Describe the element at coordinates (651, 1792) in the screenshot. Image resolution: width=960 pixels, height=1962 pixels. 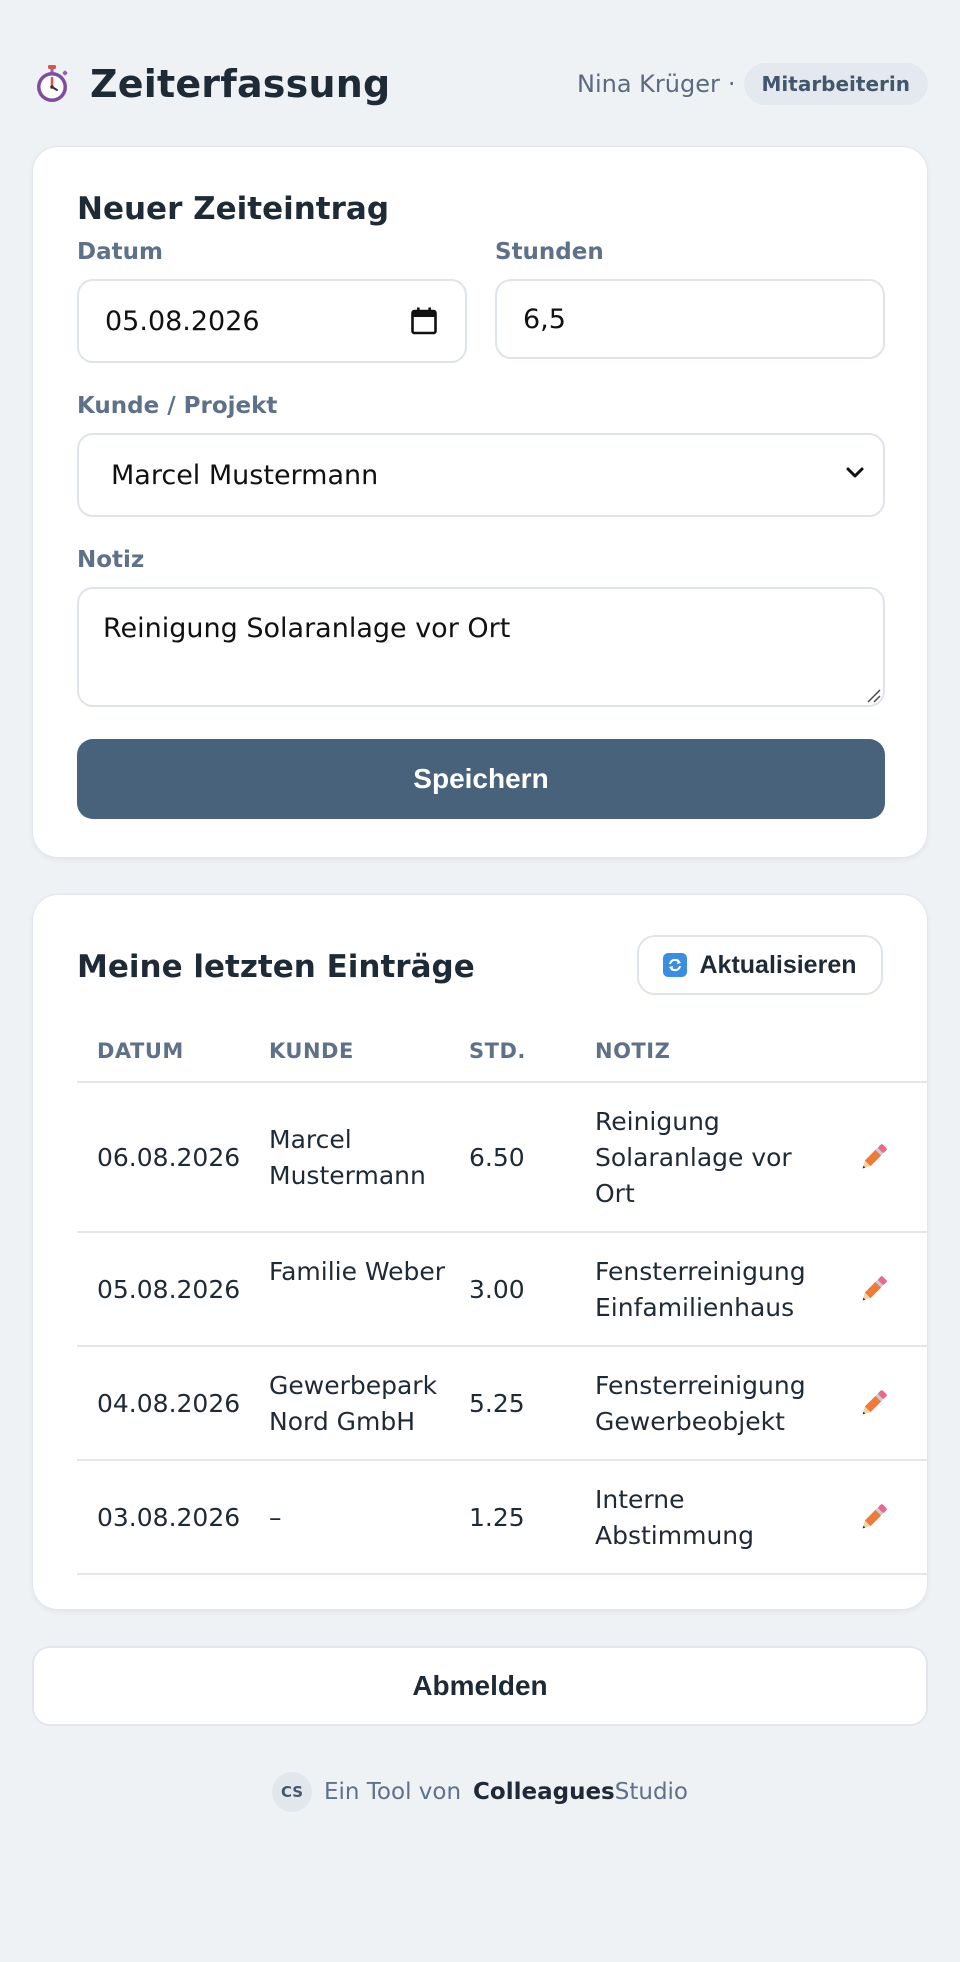
I see `footer-brand-rest: Studio` at that location.